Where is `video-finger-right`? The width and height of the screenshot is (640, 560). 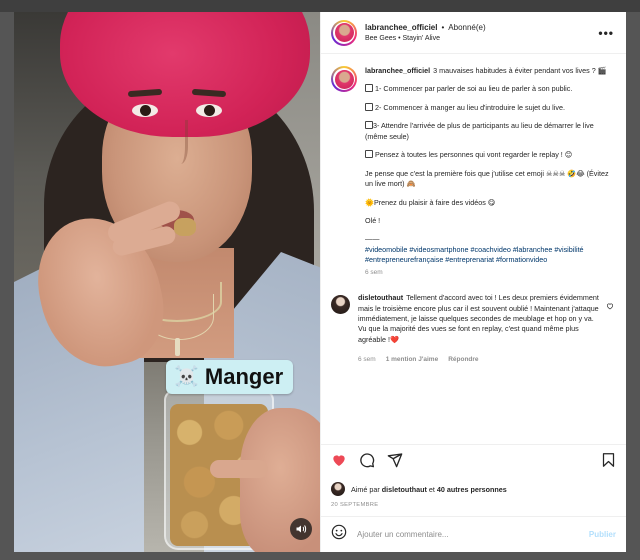
video-finger-right is located at coordinates (239, 469).